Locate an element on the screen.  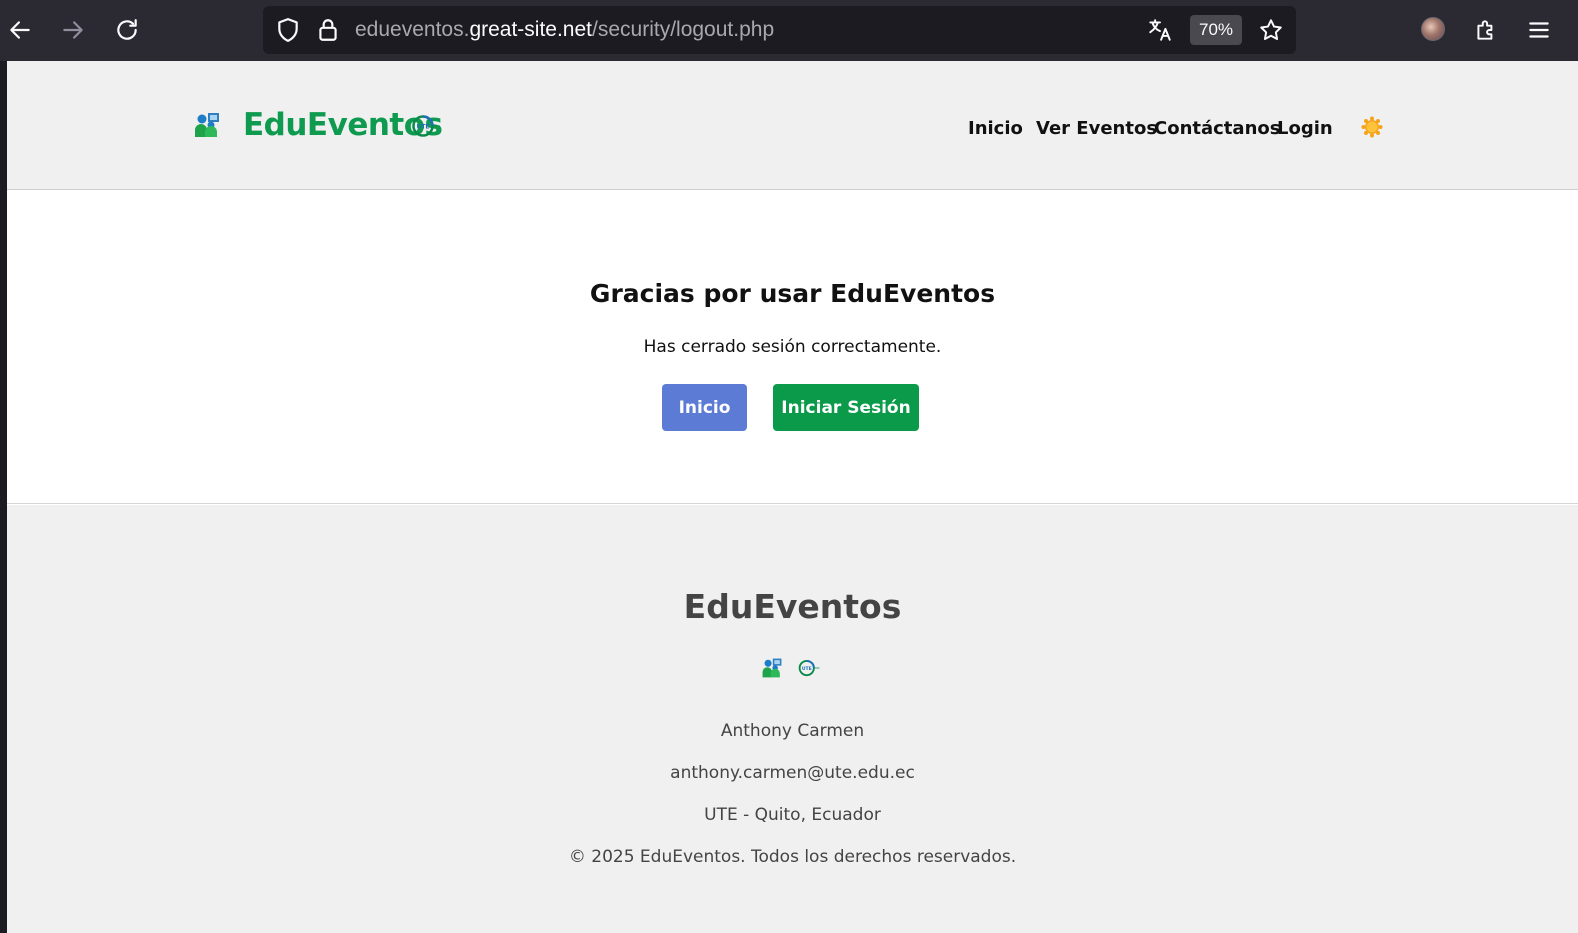
url-host: great-site.net is located at coordinates (531, 29).